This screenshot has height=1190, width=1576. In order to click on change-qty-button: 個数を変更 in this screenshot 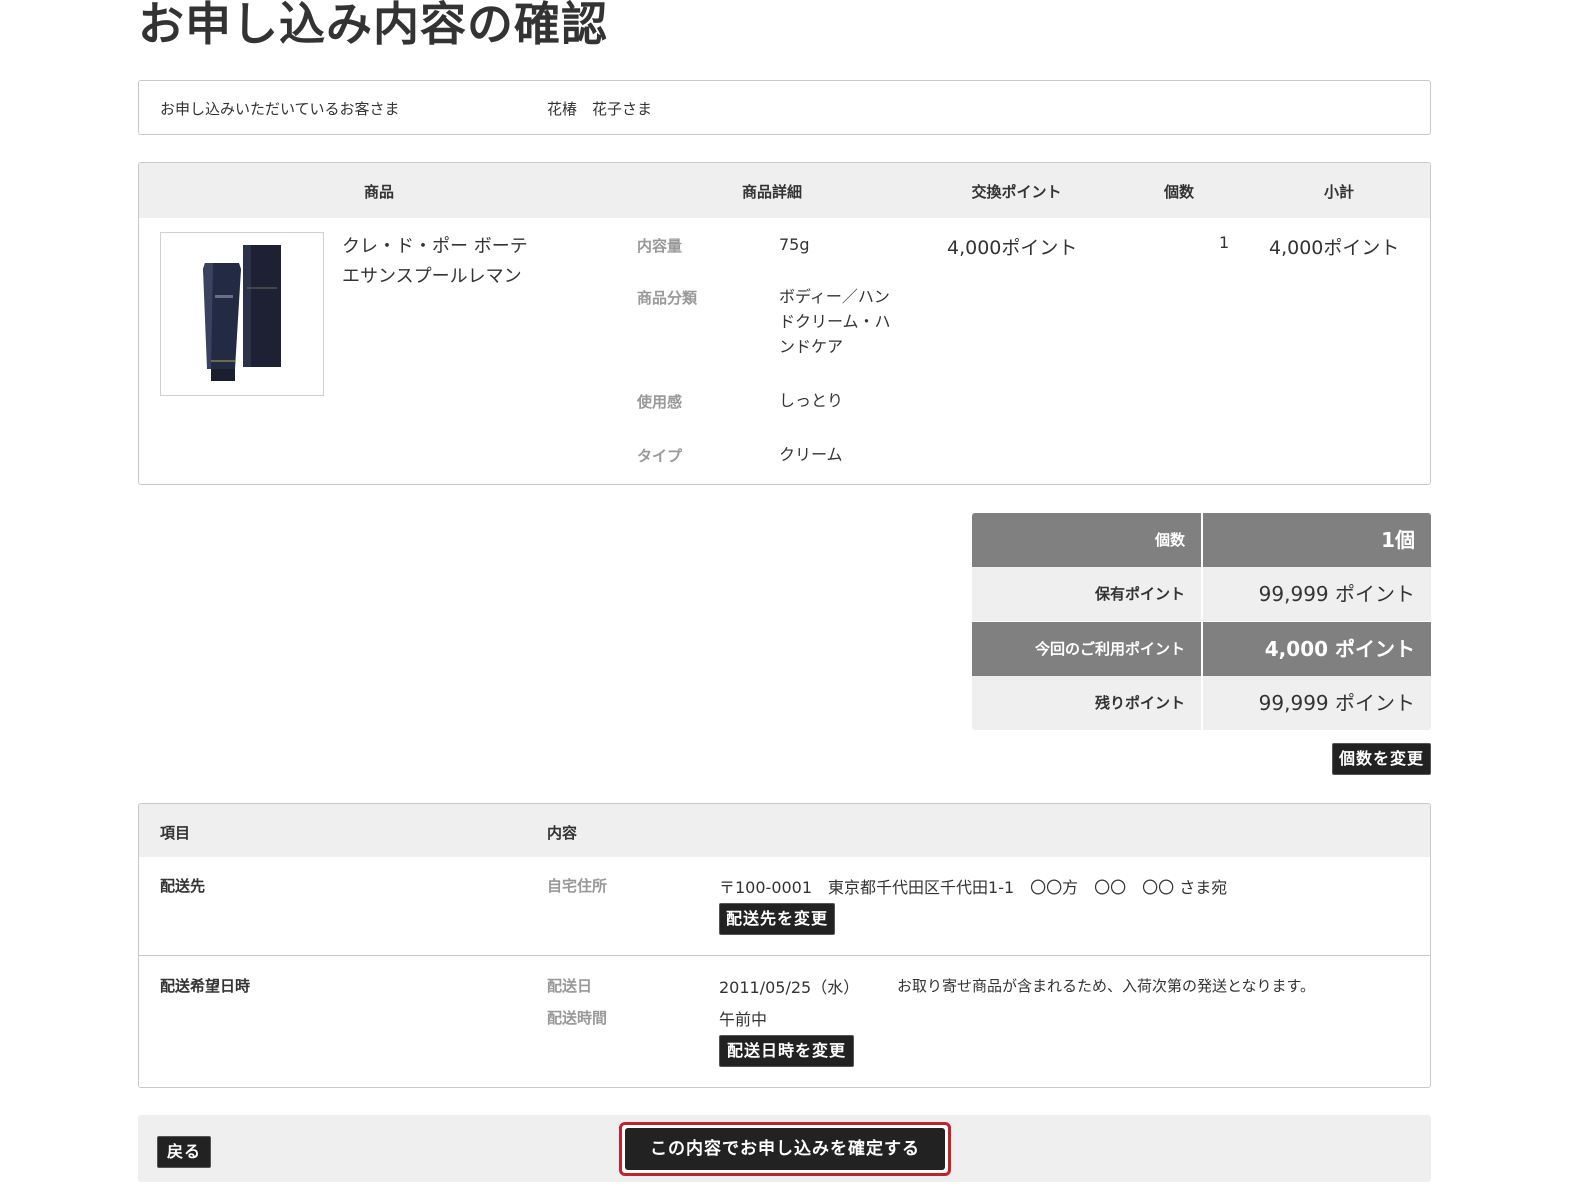, I will do `click(1381, 759)`.